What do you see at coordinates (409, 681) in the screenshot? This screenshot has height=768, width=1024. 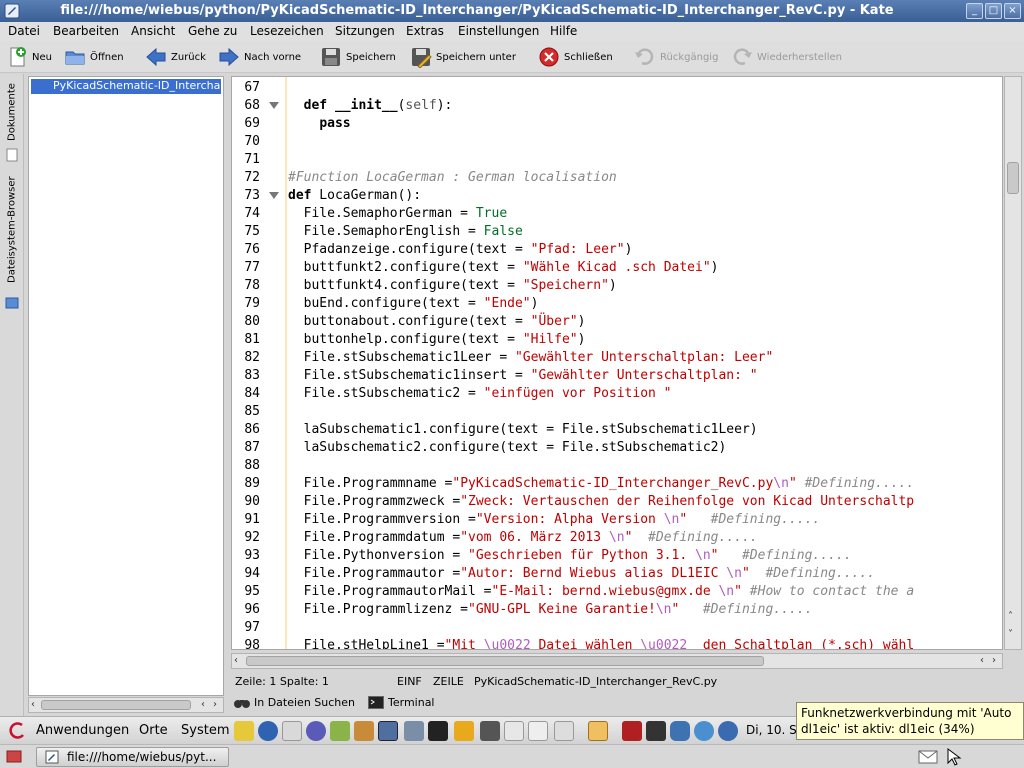 I see `insert-mode: EINF` at bounding box center [409, 681].